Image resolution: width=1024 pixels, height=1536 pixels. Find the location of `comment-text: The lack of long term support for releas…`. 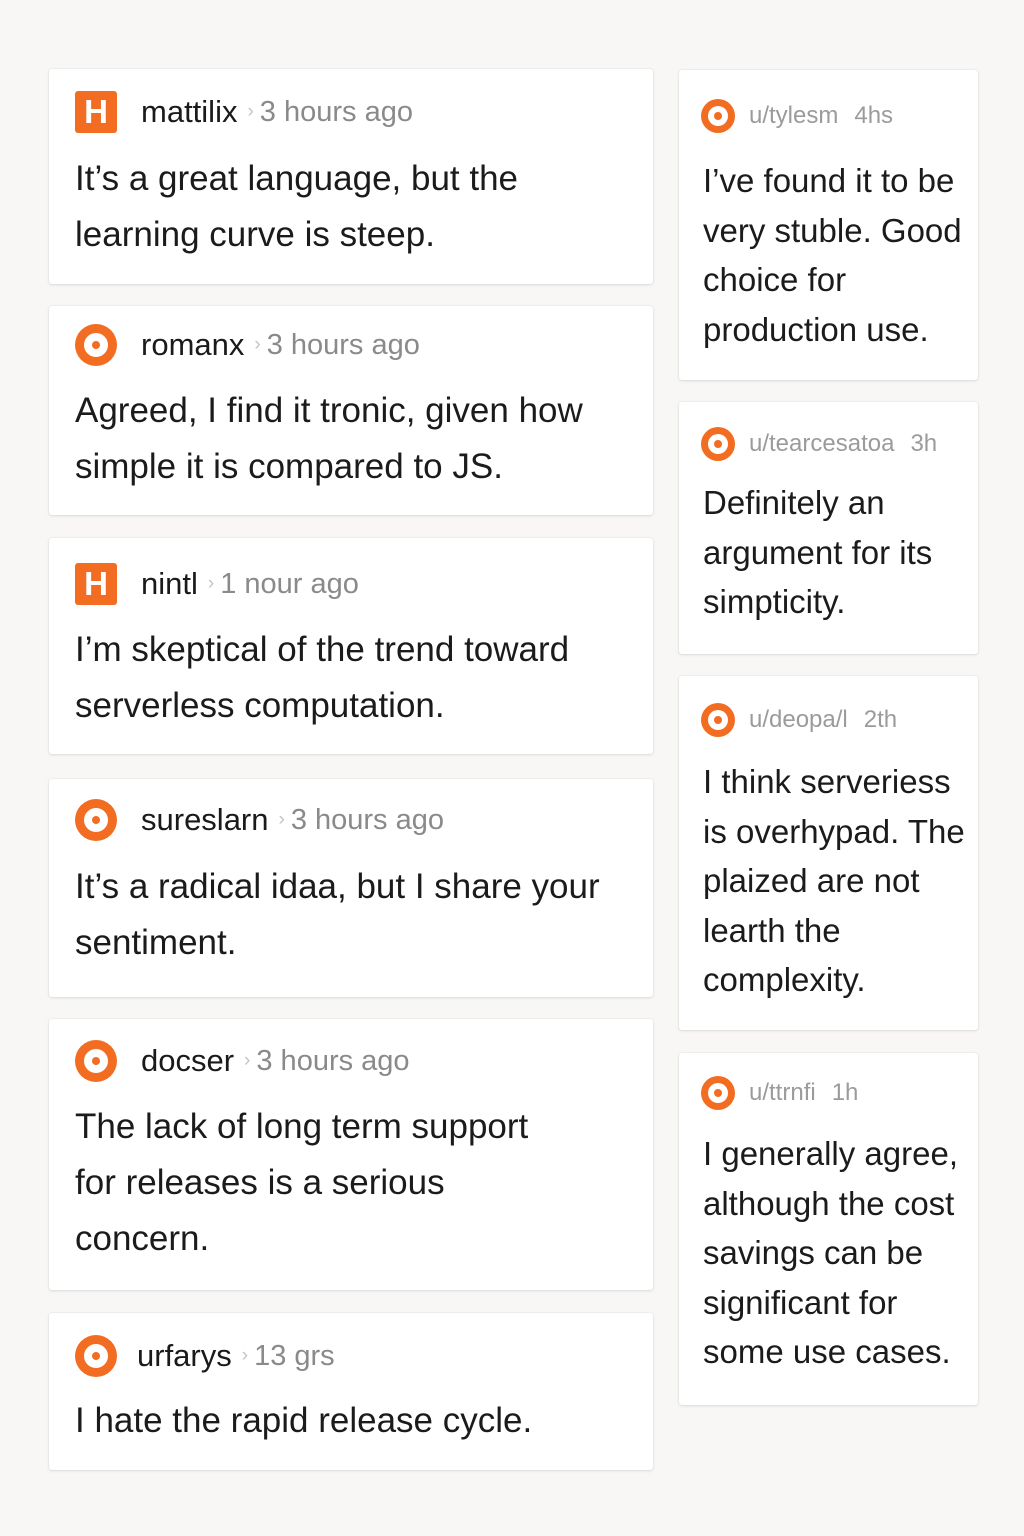

comment-text: The lack of long term support for releas… is located at coordinates (302, 1182).